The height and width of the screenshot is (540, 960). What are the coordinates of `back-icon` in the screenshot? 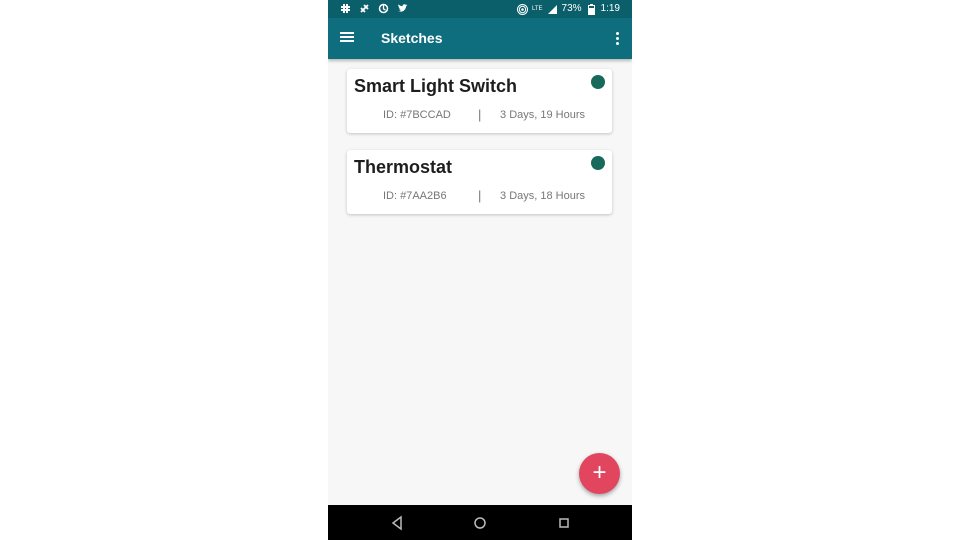 It's located at (397, 523).